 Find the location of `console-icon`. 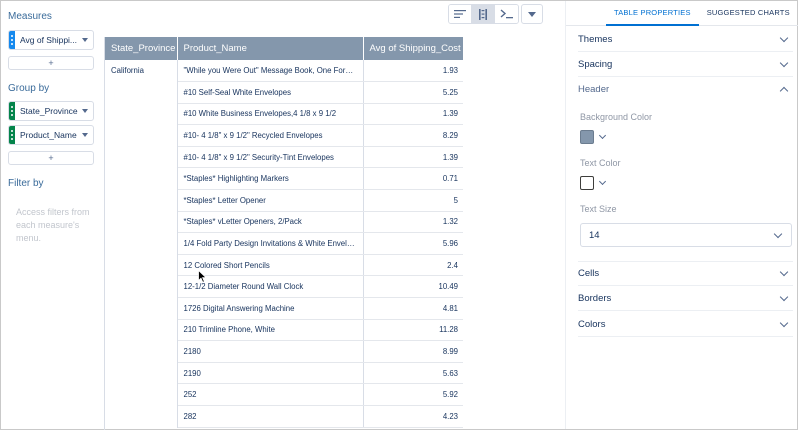

console-icon is located at coordinates (506, 14).